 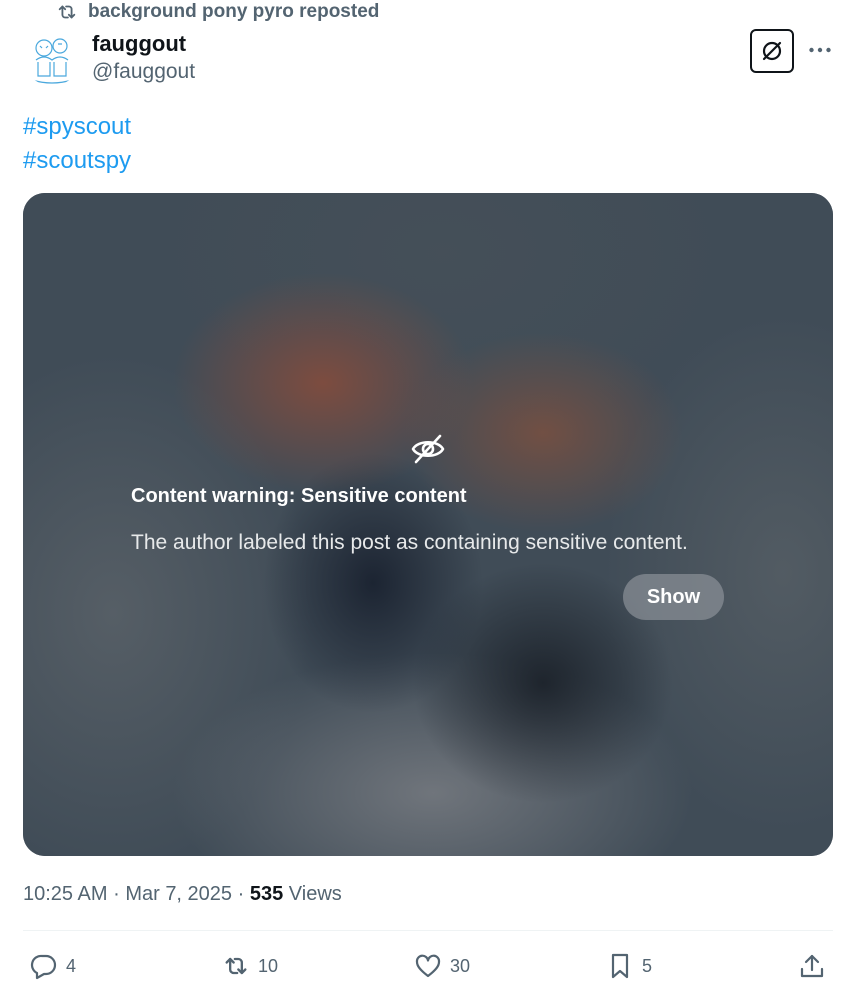 I want to click on post-time: 10:25 AM, so click(x=65, y=894).